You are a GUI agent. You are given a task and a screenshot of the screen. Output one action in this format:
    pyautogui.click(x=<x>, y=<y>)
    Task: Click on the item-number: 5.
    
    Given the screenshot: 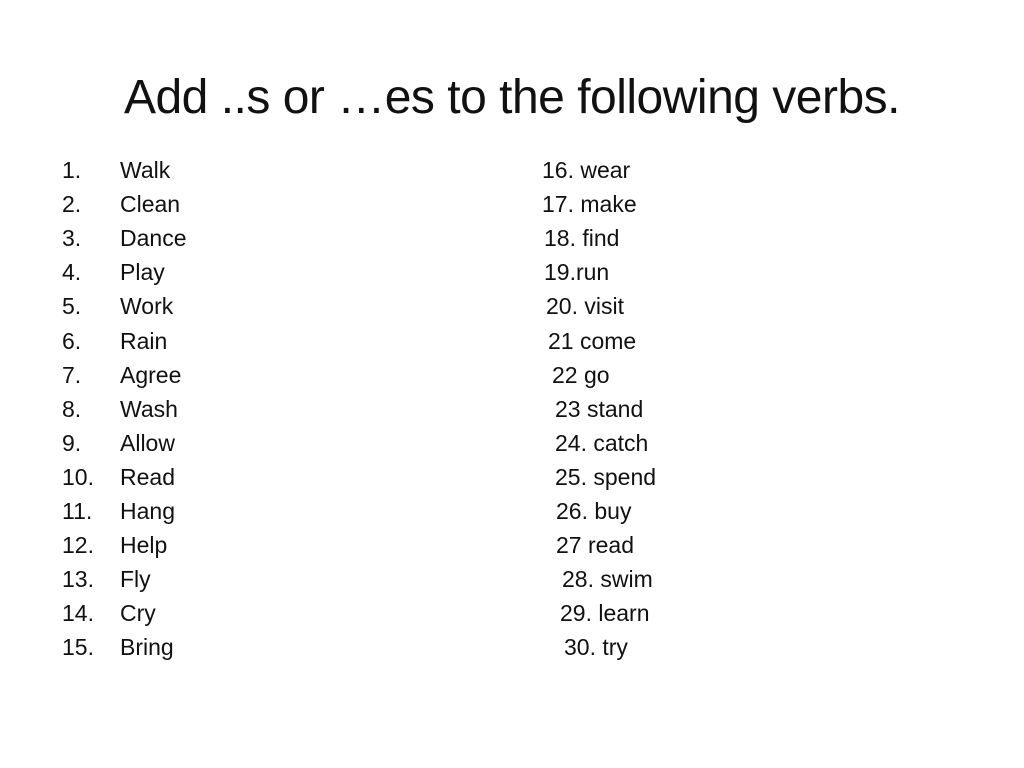 What is the action you would take?
    pyautogui.click(x=72, y=306)
    